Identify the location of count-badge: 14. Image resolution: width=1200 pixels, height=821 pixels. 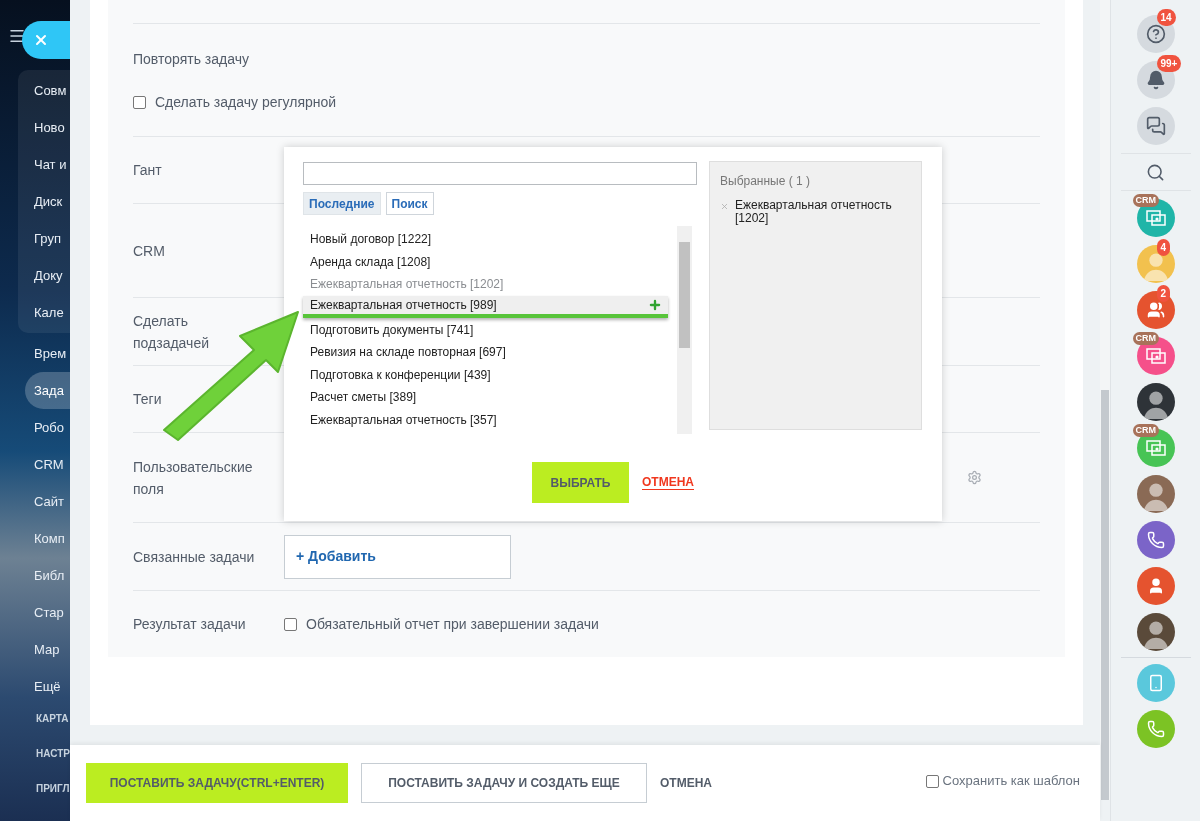
(1166, 17).